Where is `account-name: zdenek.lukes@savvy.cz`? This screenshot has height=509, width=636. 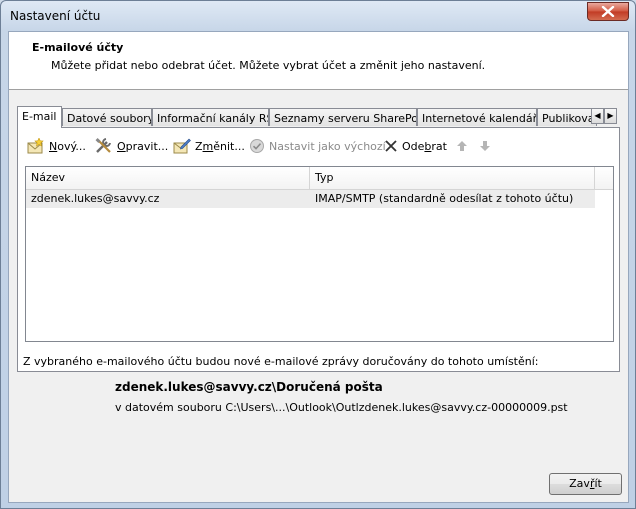
account-name: zdenek.lukes@savvy.cz is located at coordinates (95, 198).